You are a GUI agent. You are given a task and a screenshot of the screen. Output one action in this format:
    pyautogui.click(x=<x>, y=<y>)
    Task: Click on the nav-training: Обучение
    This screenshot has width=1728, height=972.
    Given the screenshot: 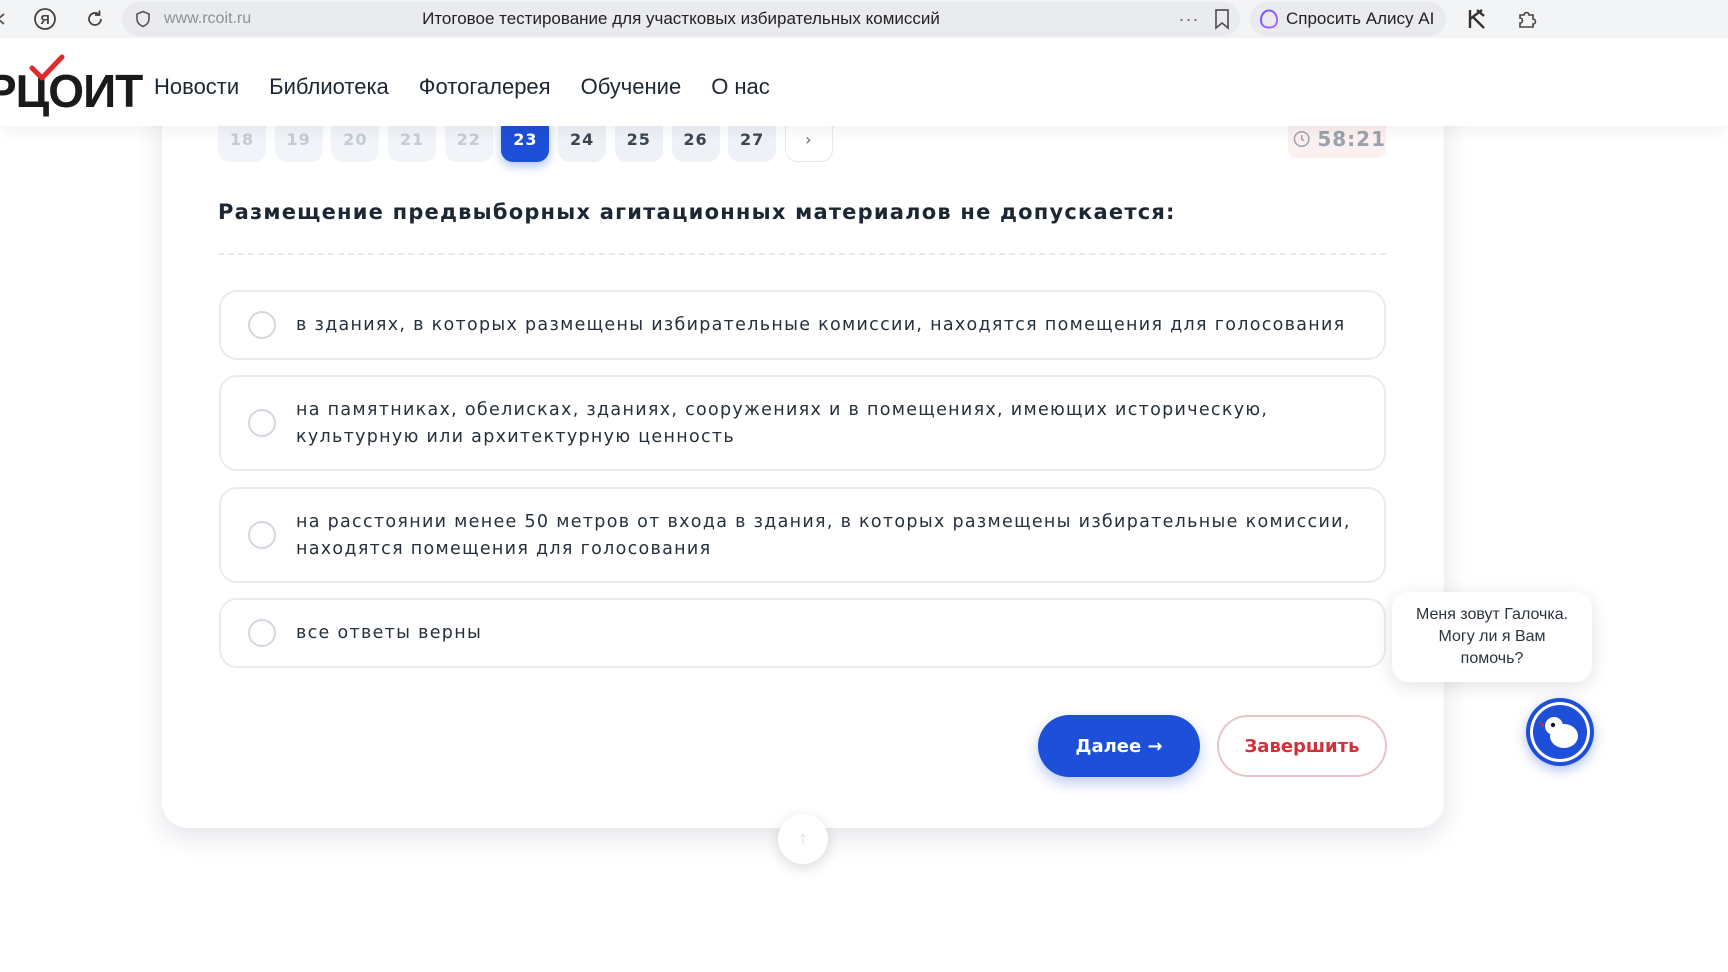 What is the action you would take?
    pyautogui.click(x=631, y=87)
    